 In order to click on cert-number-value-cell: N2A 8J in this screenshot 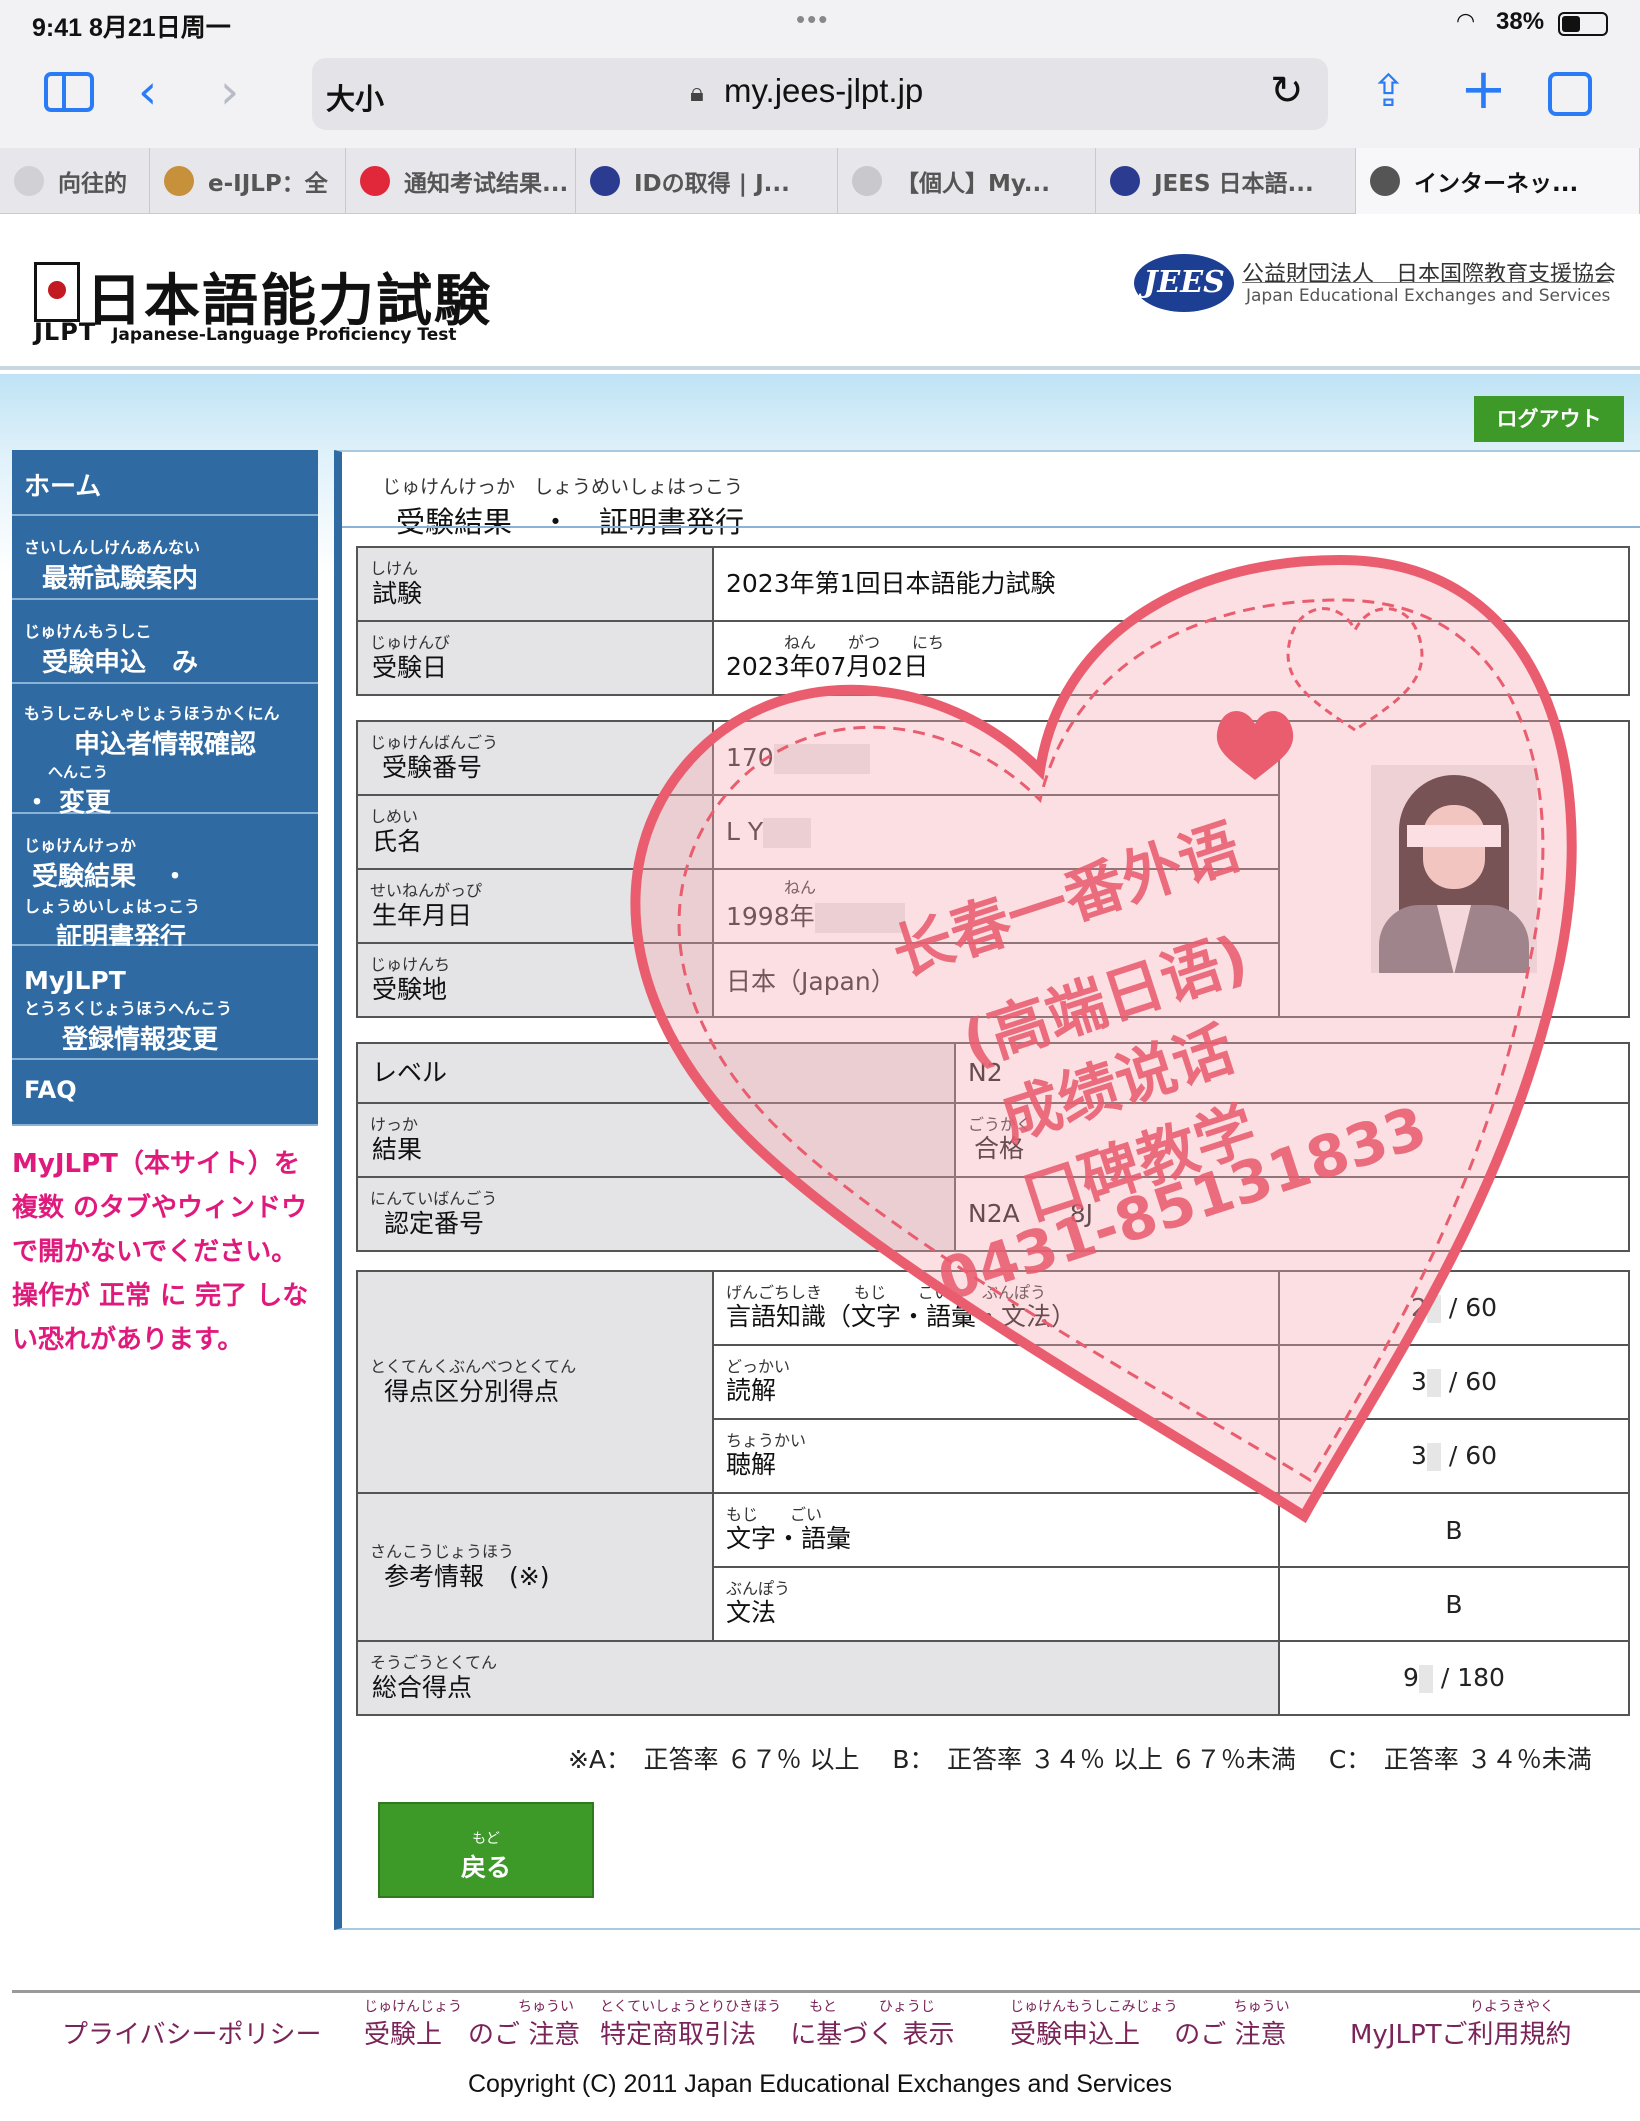, I will do `click(1292, 1214)`.